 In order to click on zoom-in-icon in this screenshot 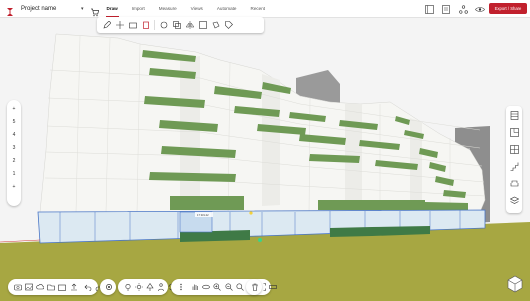, I will do `click(217, 287)`.